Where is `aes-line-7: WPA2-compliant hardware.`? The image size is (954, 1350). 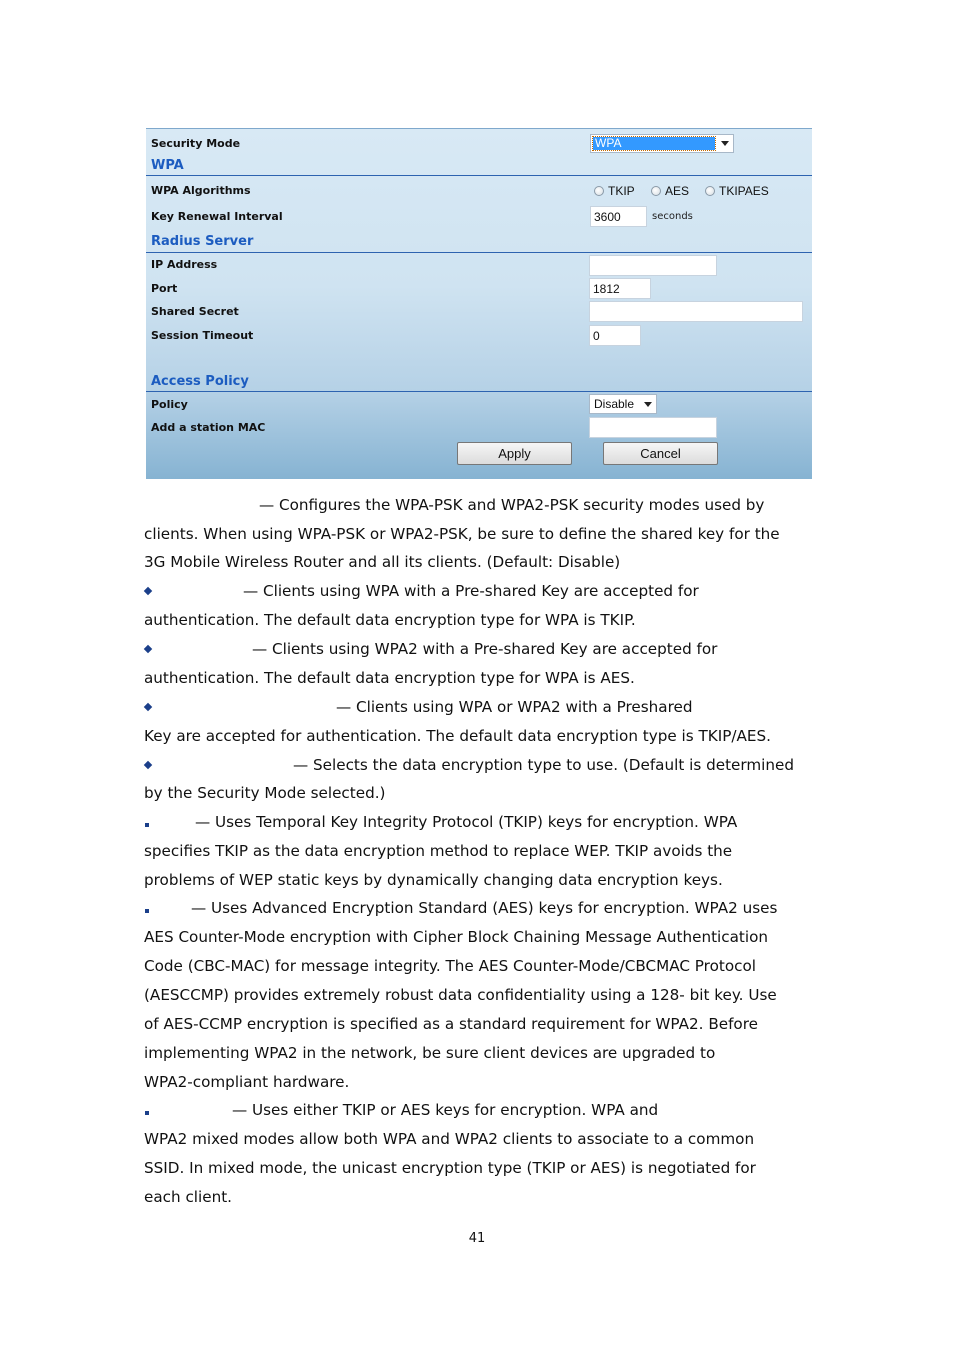
aes-line-7: WPA2-compliant hardware. is located at coordinates (247, 1082).